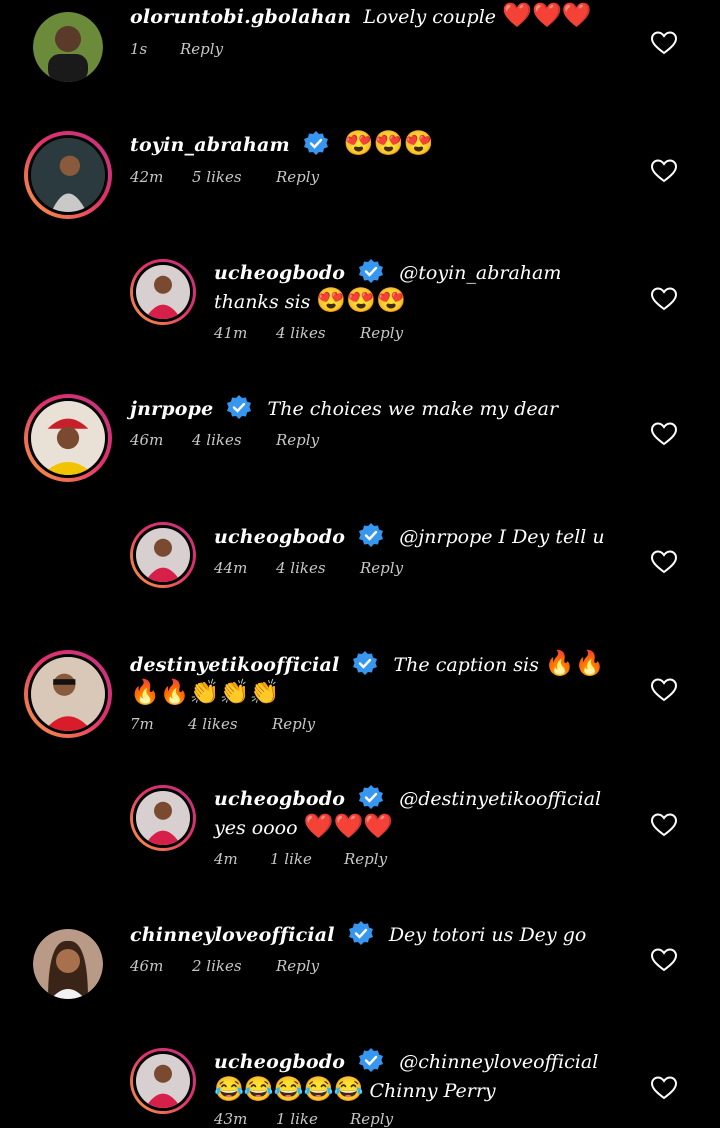 Image resolution: width=720 pixels, height=1128 pixels. I want to click on comment-time: 44m, so click(231, 568).